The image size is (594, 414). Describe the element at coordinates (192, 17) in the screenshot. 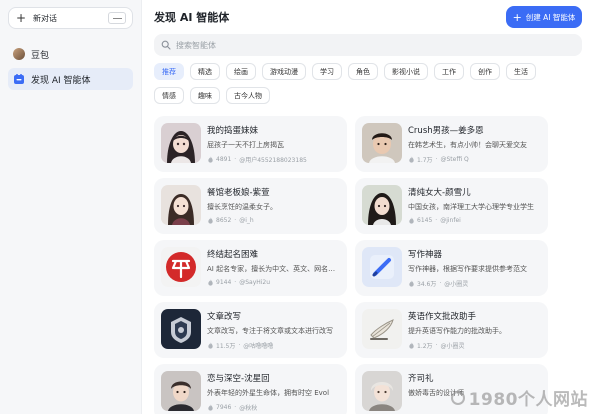

I see `page-title: 发现 AI 智能体` at that location.